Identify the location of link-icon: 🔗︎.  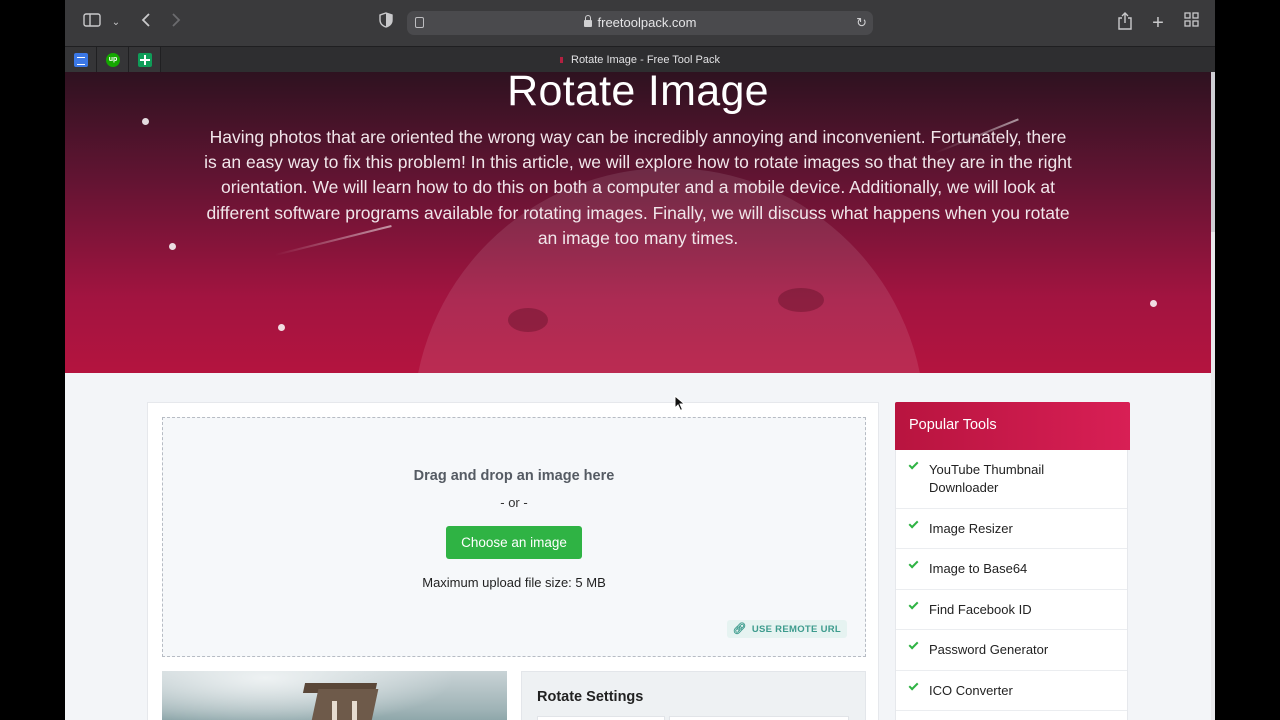
(739, 629).